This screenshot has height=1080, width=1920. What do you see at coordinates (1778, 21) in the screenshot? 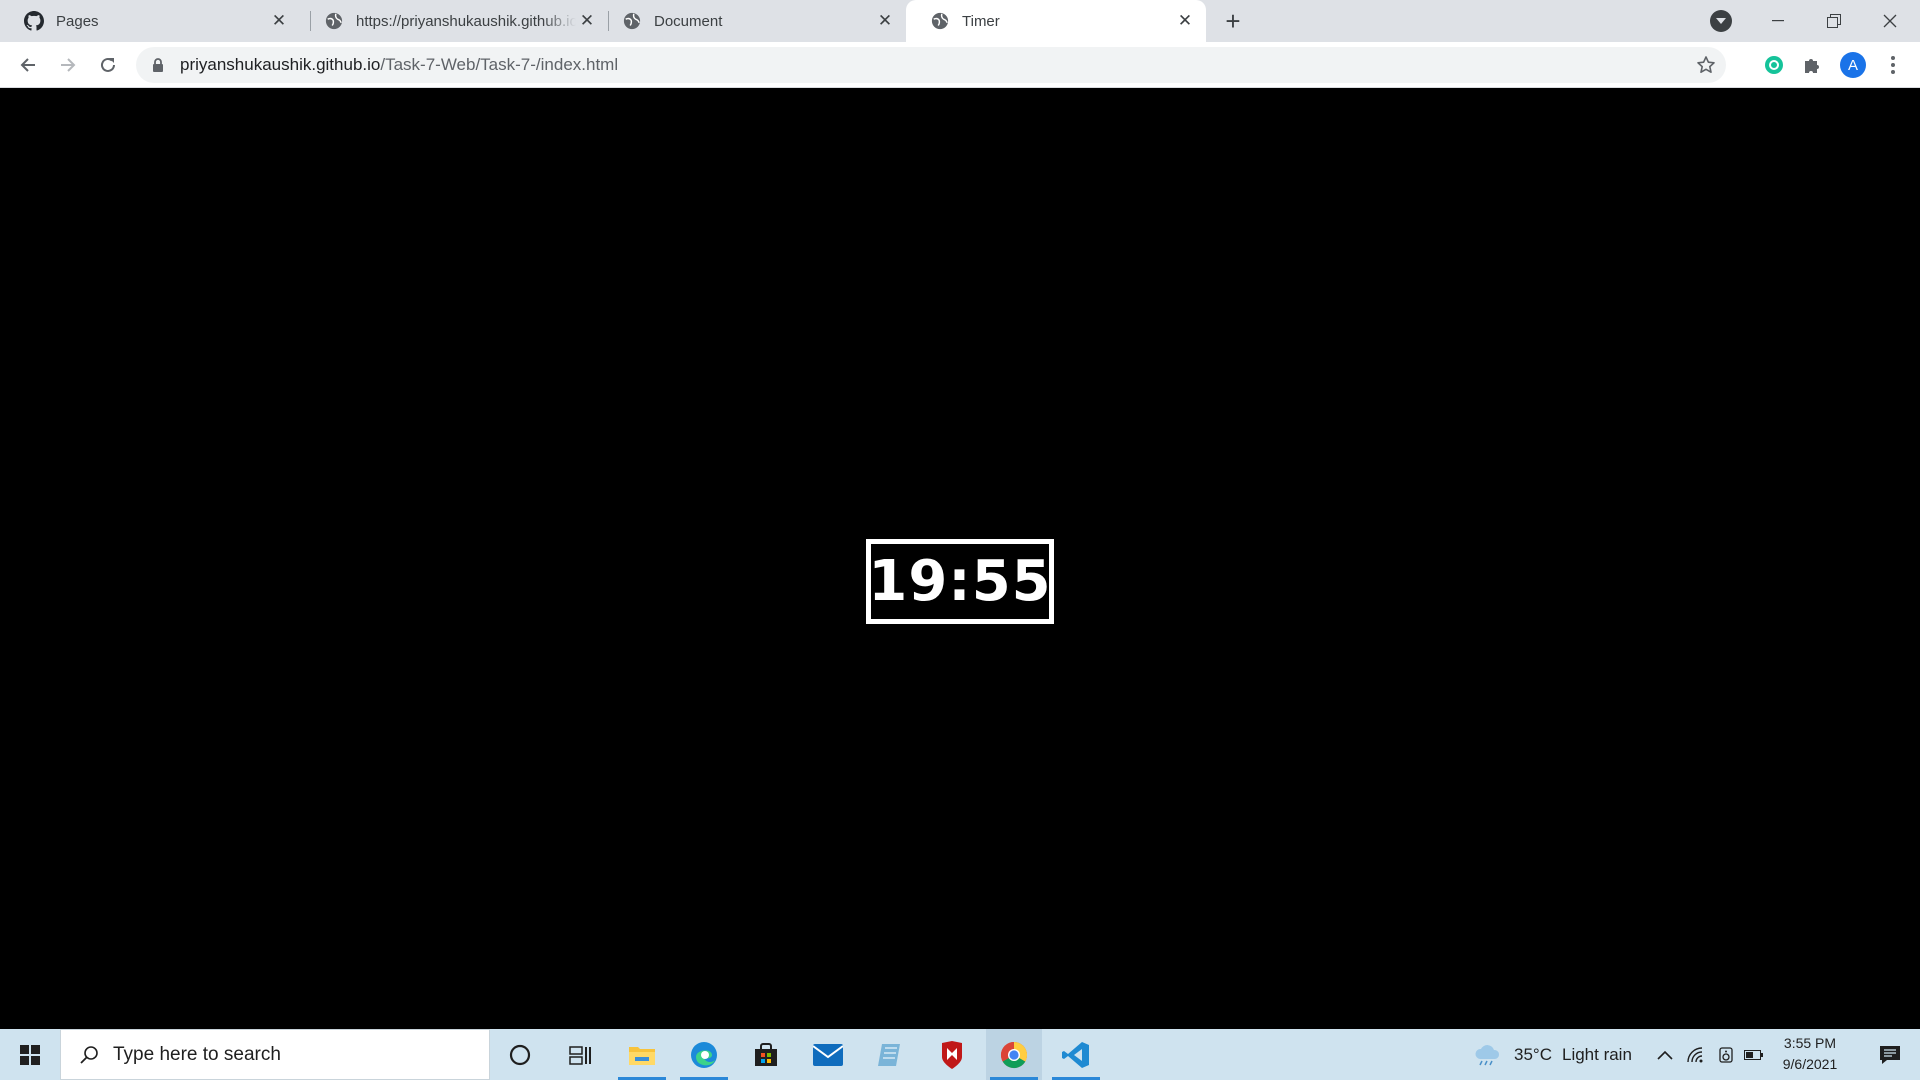
I see `minimize-button` at bounding box center [1778, 21].